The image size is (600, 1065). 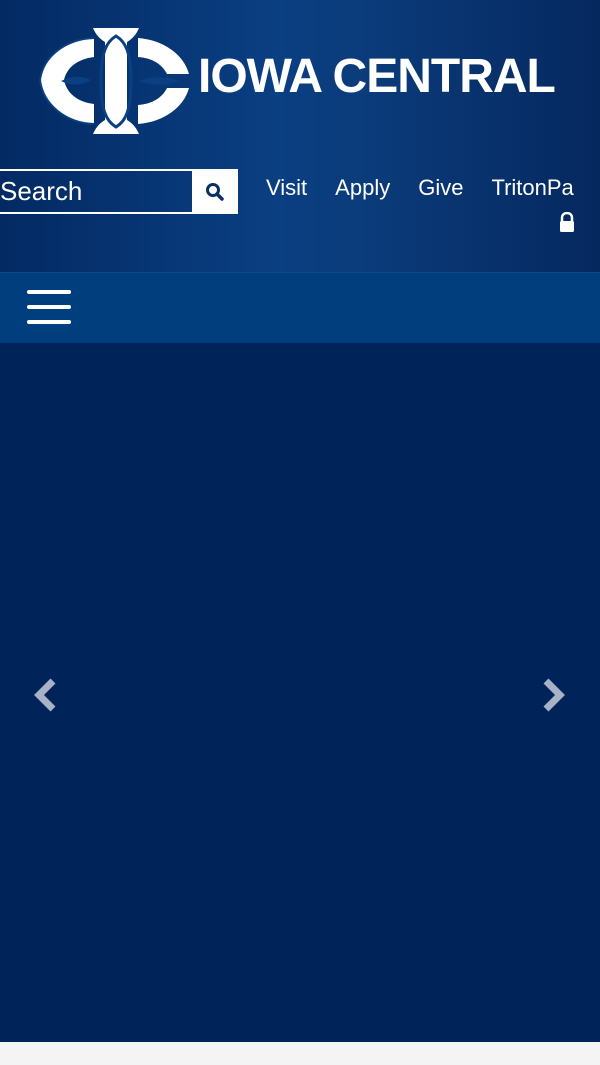 I want to click on give-link: Give, so click(x=440, y=188).